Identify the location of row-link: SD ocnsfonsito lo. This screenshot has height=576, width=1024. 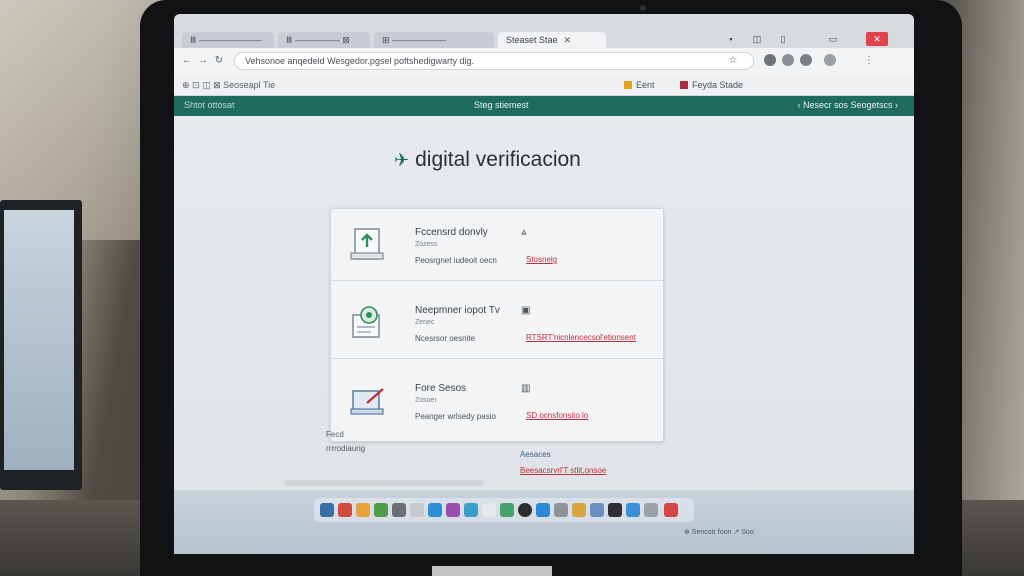
(557, 415).